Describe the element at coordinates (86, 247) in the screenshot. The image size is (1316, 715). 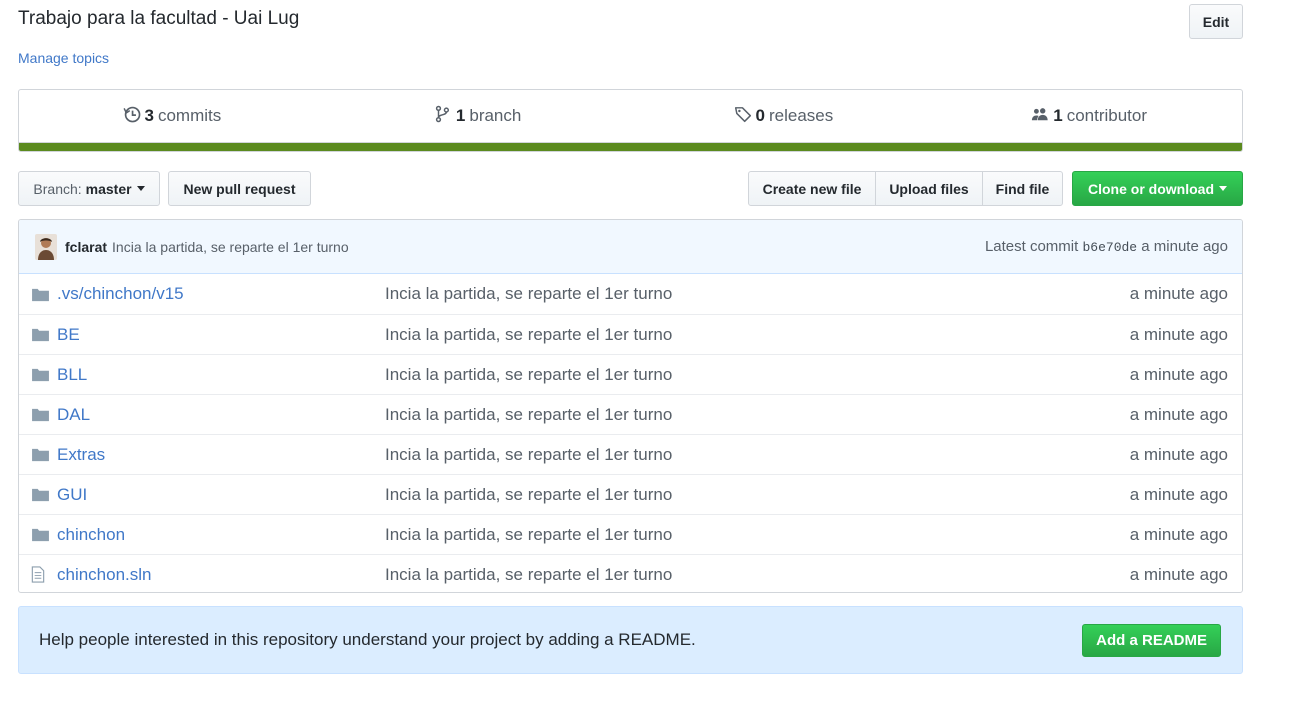
I see `commit-author: fclarat` at that location.